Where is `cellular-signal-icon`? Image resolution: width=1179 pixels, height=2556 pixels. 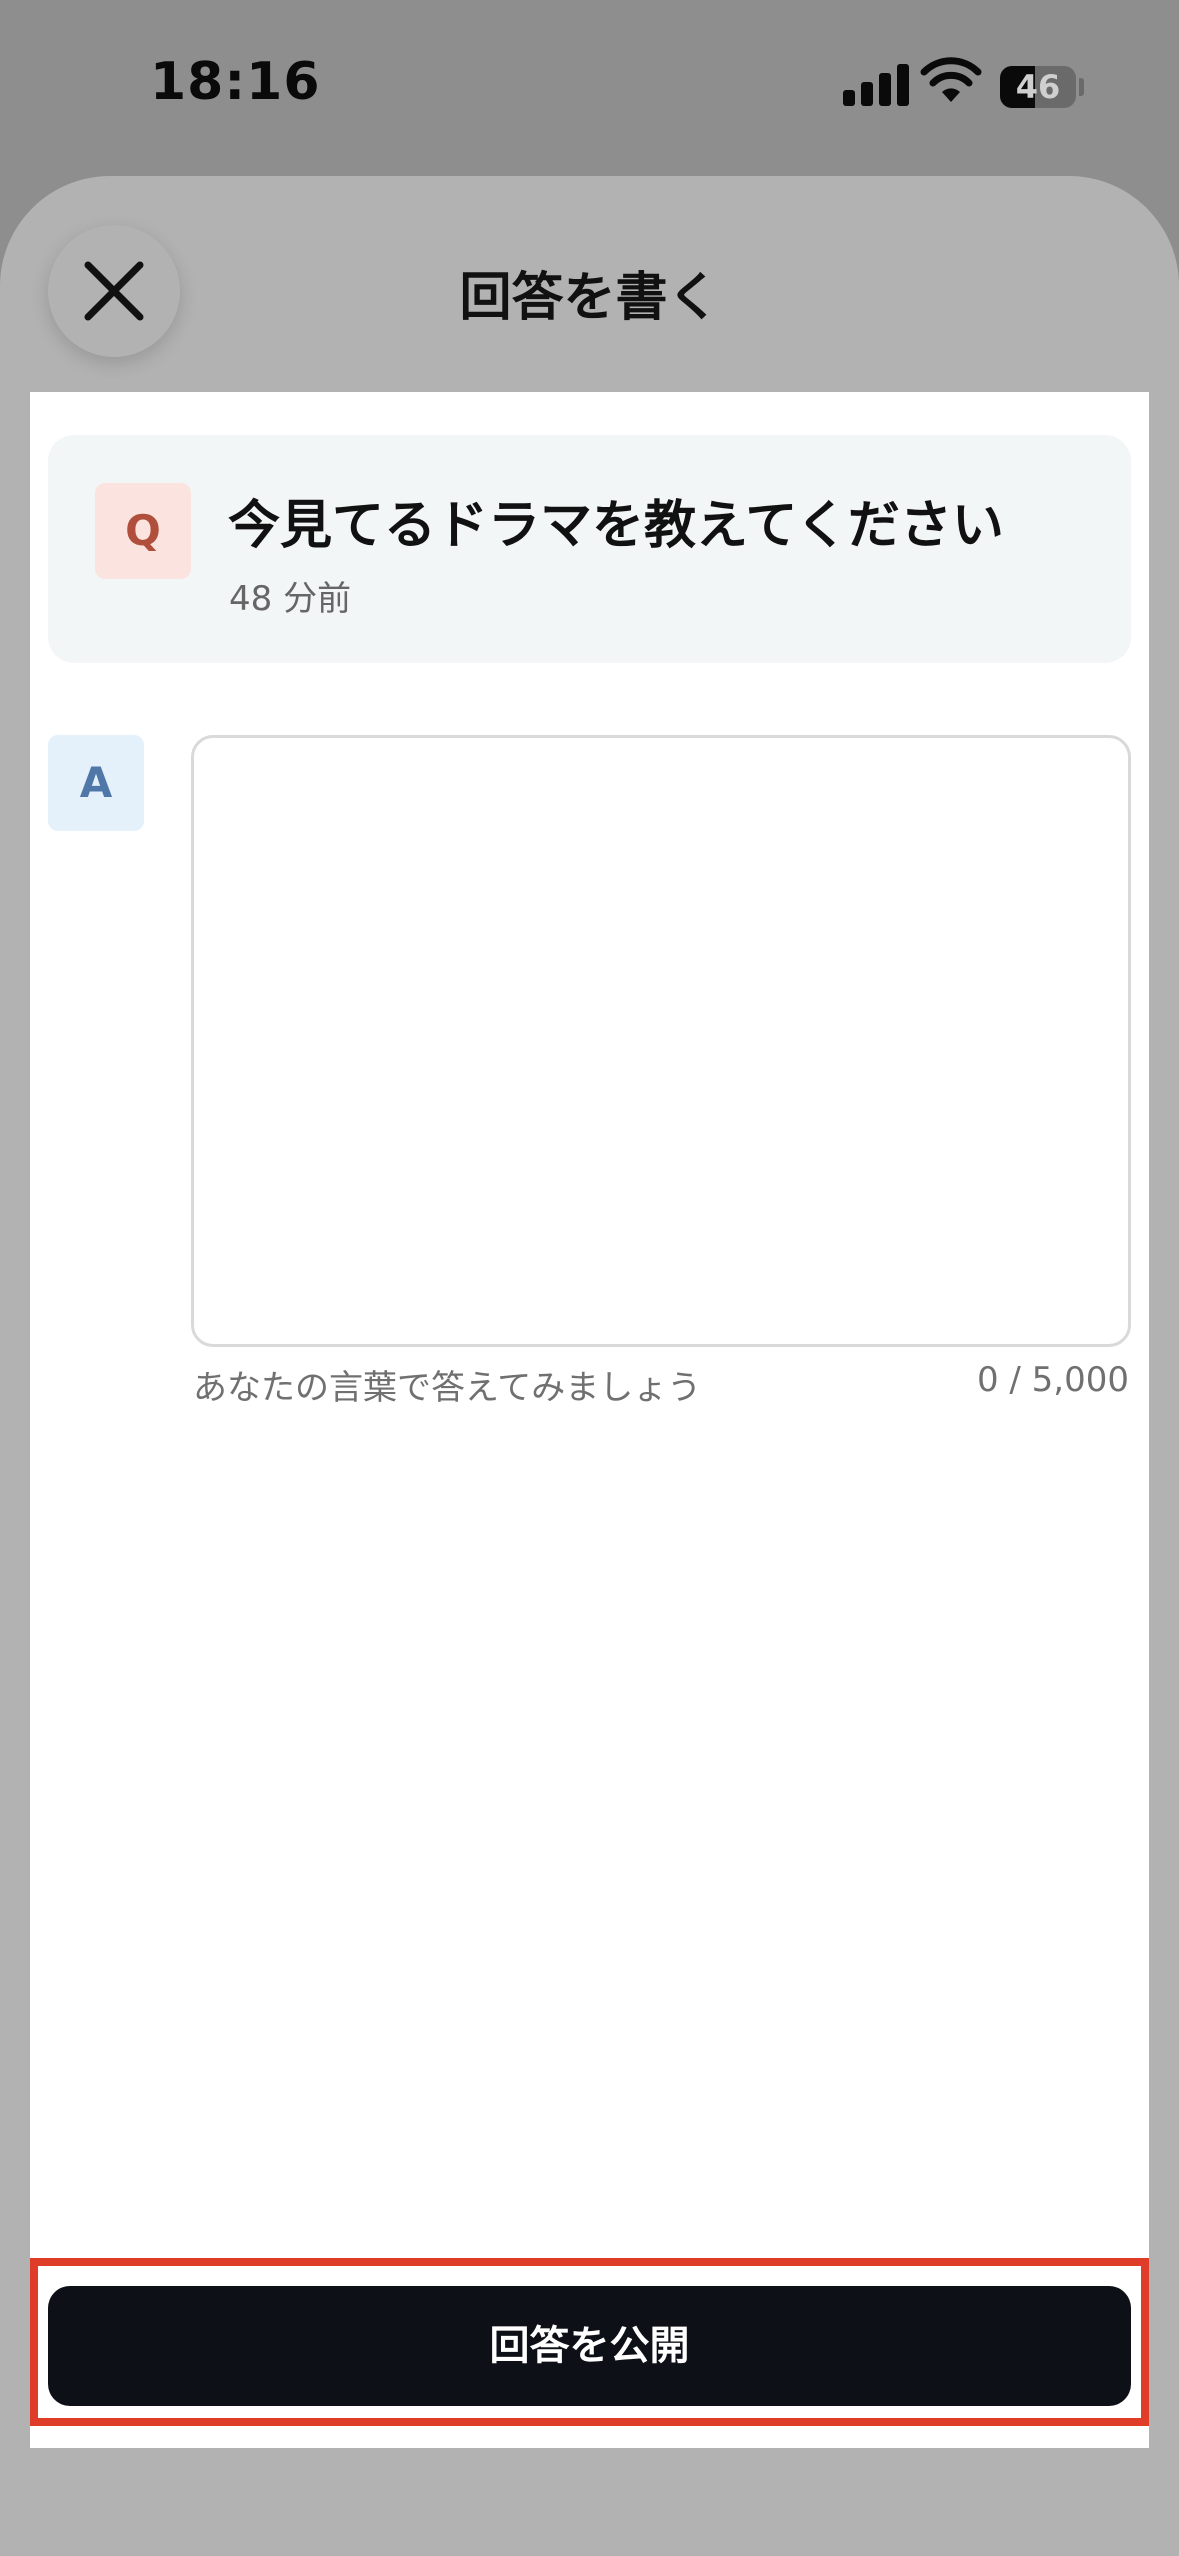 cellular-signal-icon is located at coordinates (876, 84).